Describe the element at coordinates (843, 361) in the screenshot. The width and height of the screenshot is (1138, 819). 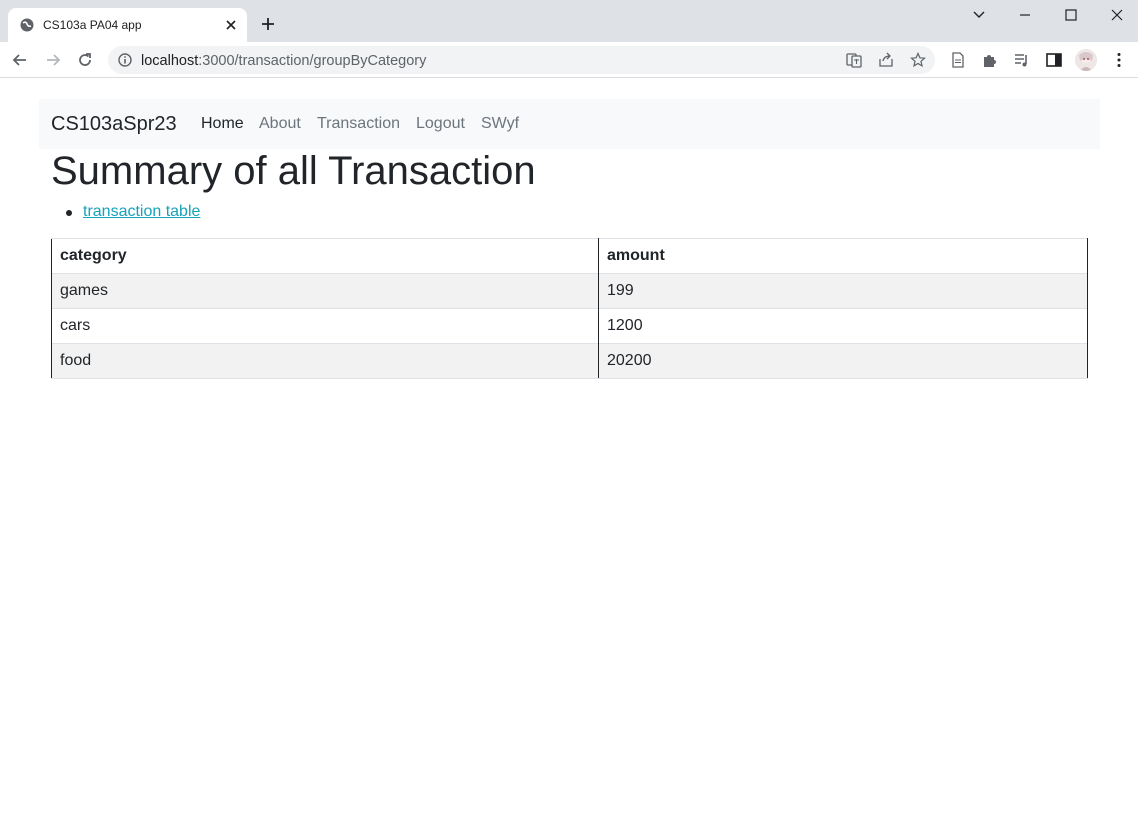
I see `amount-cell: 20200` at that location.